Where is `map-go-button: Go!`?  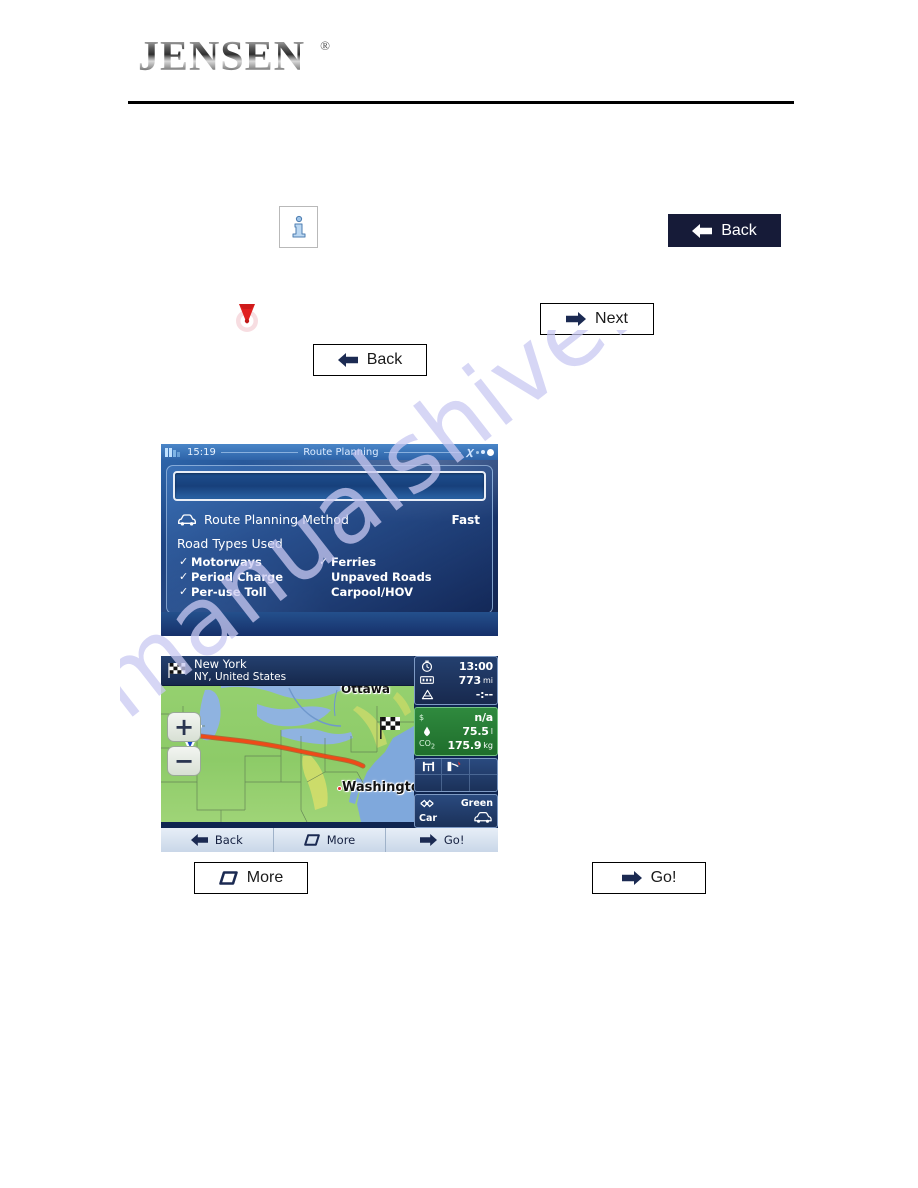
map-go-button: Go! is located at coordinates (442, 840).